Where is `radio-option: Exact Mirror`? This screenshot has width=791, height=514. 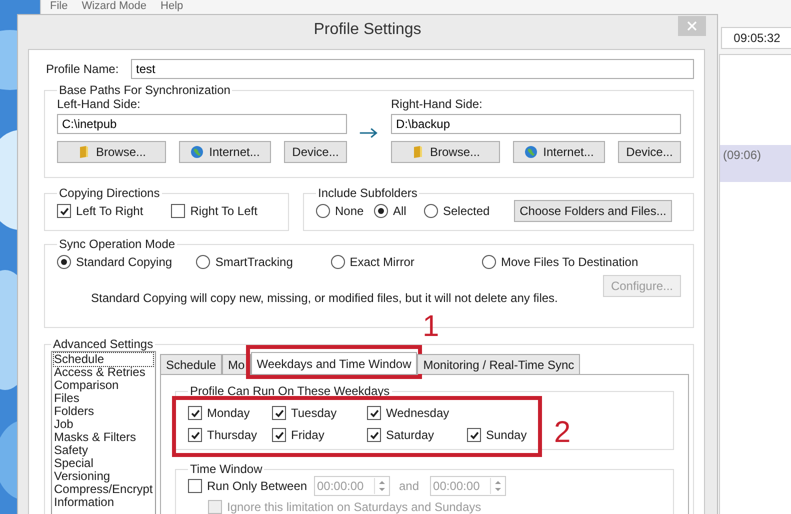 radio-option: Exact Mirror is located at coordinates (406, 262).